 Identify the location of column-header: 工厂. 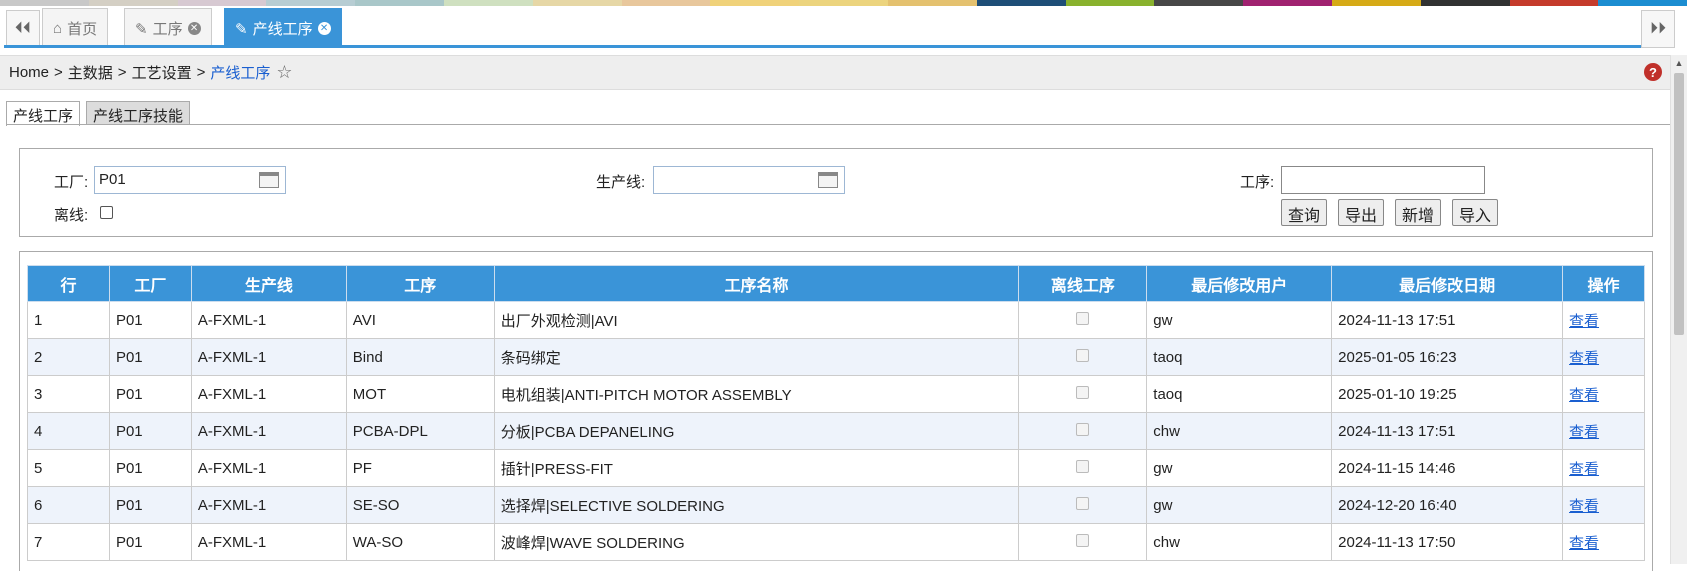
(150, 283).